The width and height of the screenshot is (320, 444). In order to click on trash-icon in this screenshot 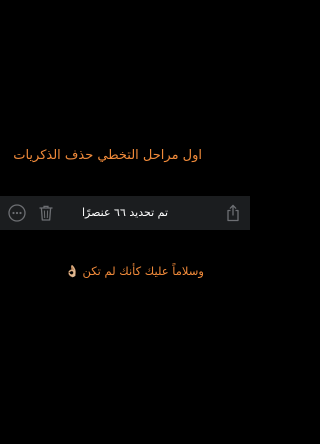, I will do `click(46, 213)`.